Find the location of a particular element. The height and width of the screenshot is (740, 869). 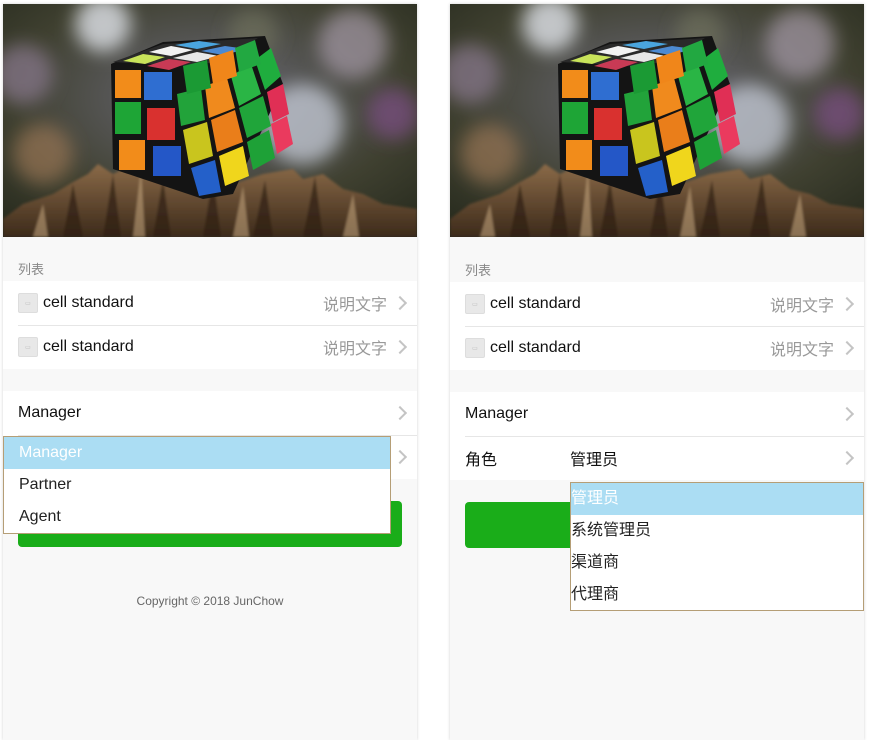

role-dropdown-list: 管理员 系统管理员 渠道商 代理商 is located at coordinates (717, 546).